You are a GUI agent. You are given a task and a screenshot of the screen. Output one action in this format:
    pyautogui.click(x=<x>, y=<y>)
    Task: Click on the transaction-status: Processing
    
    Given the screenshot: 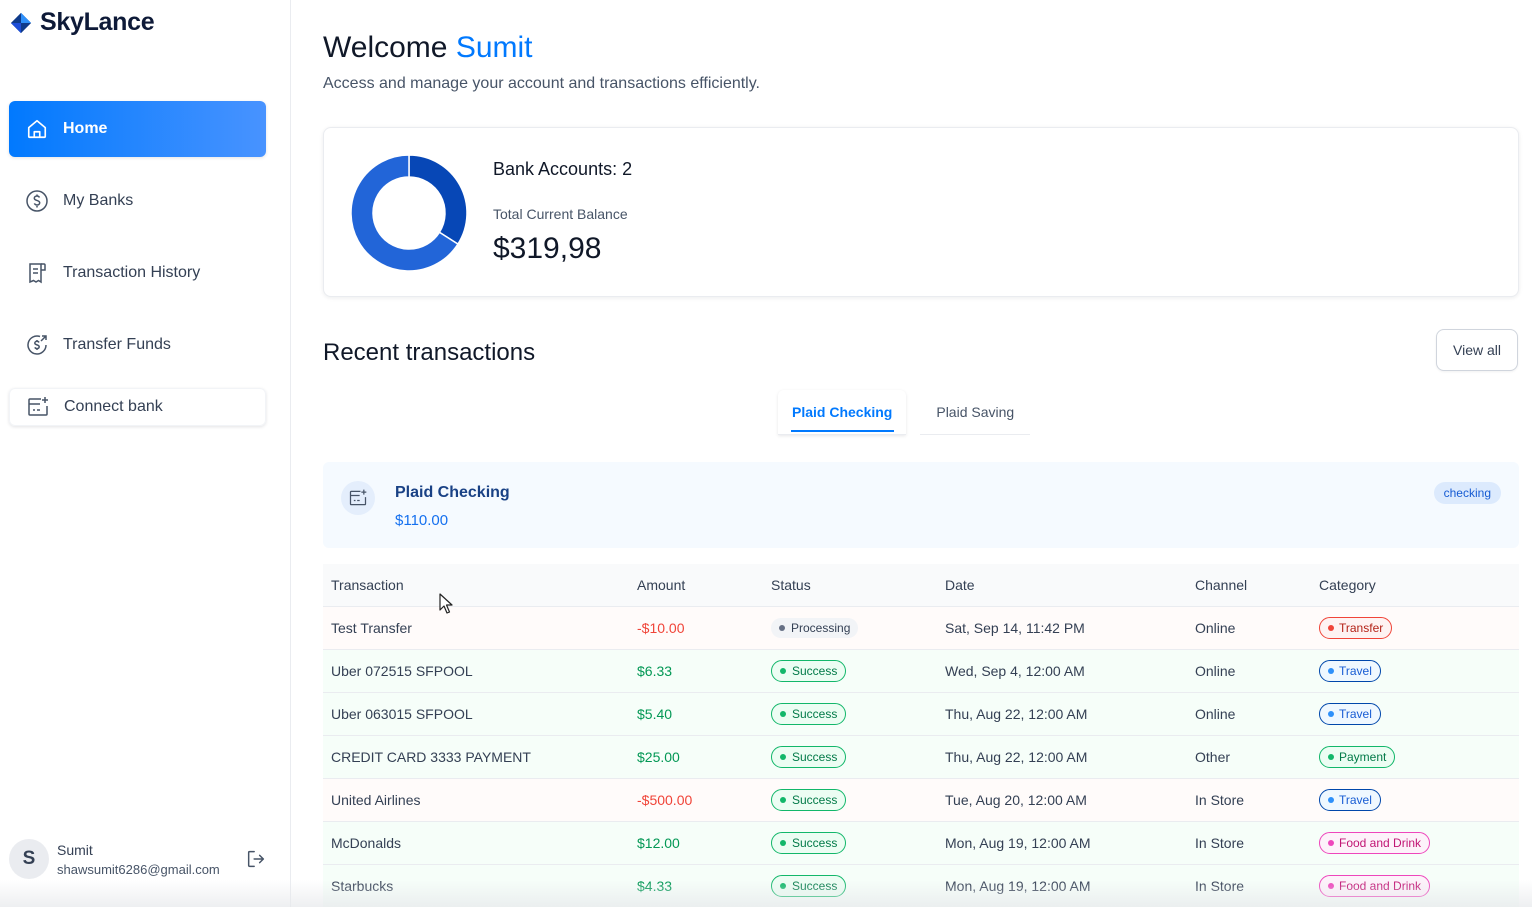 What is the action you would take?
    pyautogui.click(x=850, y=628)
    